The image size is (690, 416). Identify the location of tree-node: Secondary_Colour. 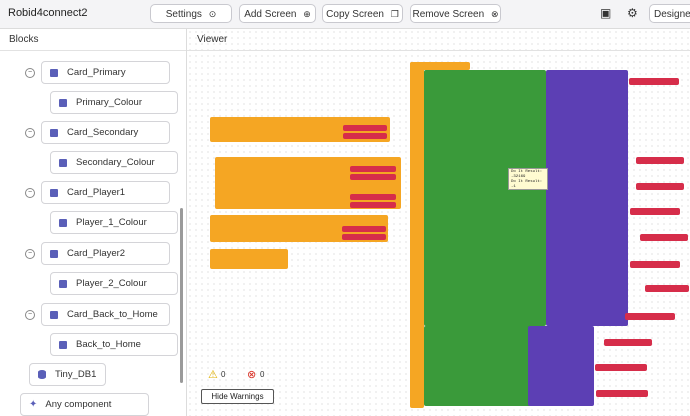
(114, 162).